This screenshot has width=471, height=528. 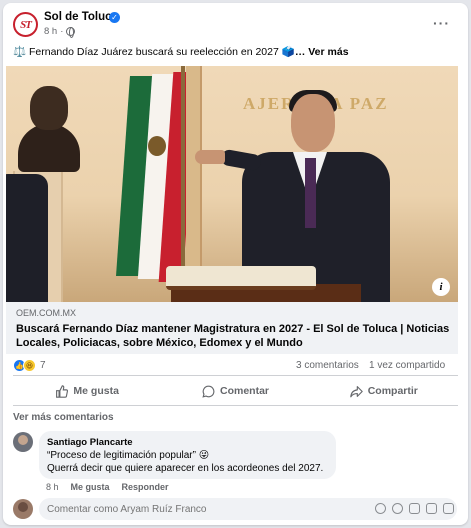 I want to click on man-tie, so click(x=310, y=193).